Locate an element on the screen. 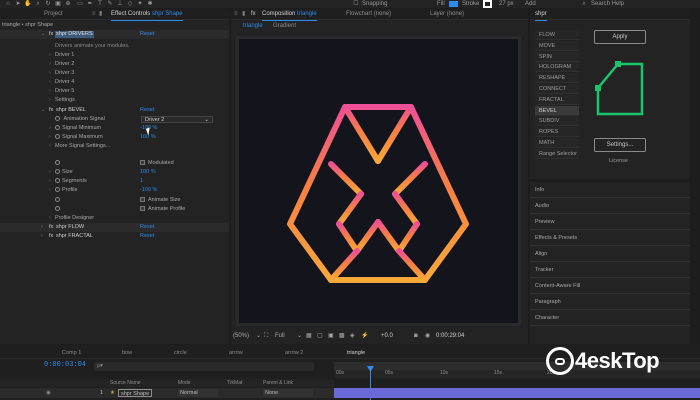 Image resolution: width=700 pixels, height=400 pixels. panel-align: Align is located at coordinates (610, 254).